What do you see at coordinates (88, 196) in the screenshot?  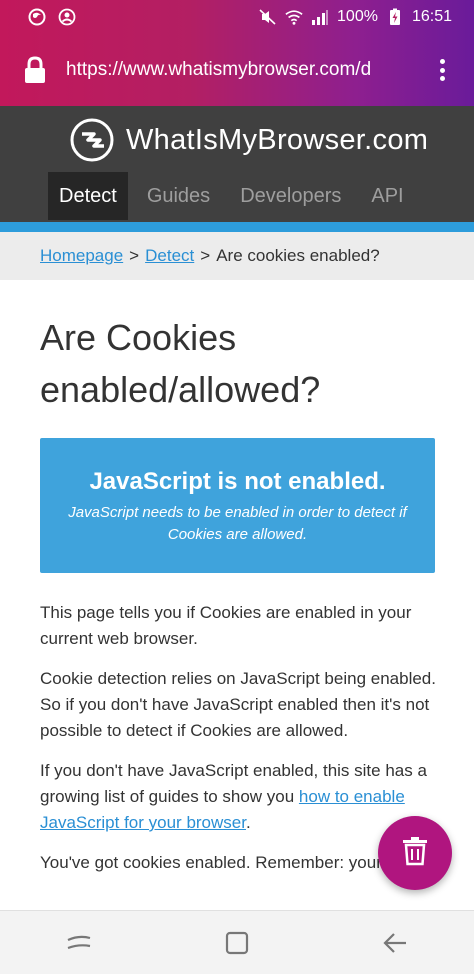 I see `nav-detect: Detect` at bounding box center [88, 196].